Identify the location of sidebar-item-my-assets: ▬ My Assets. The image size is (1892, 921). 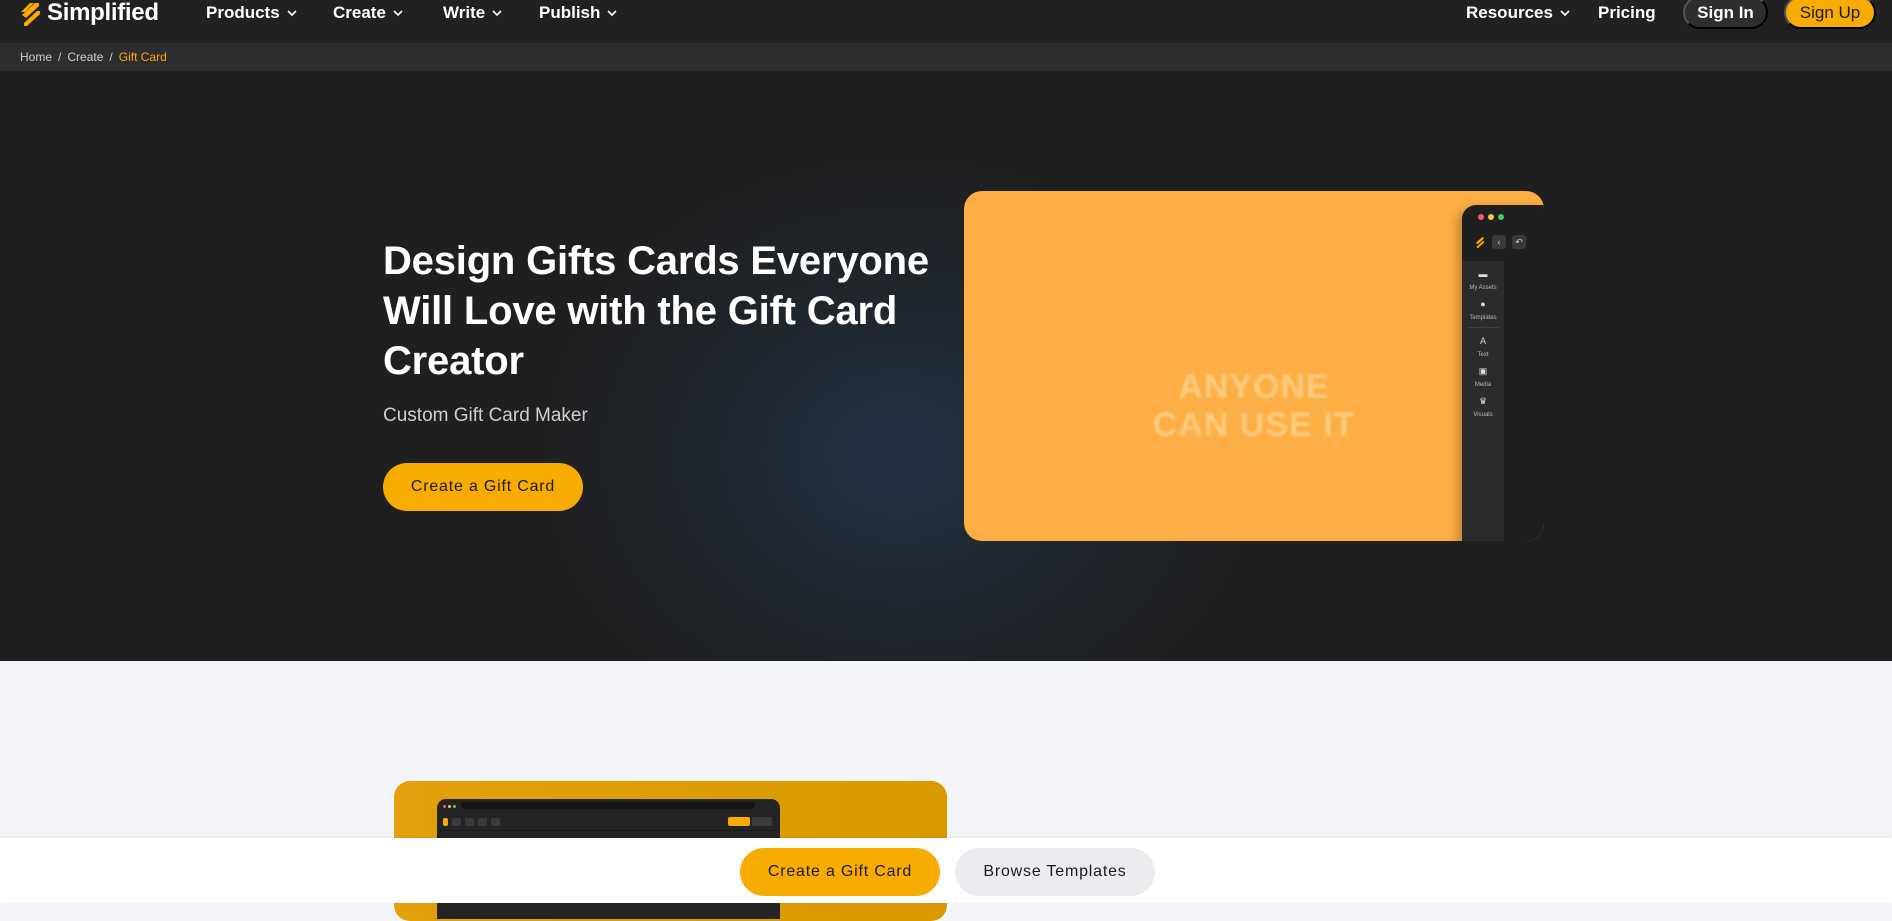
(1483, 280).